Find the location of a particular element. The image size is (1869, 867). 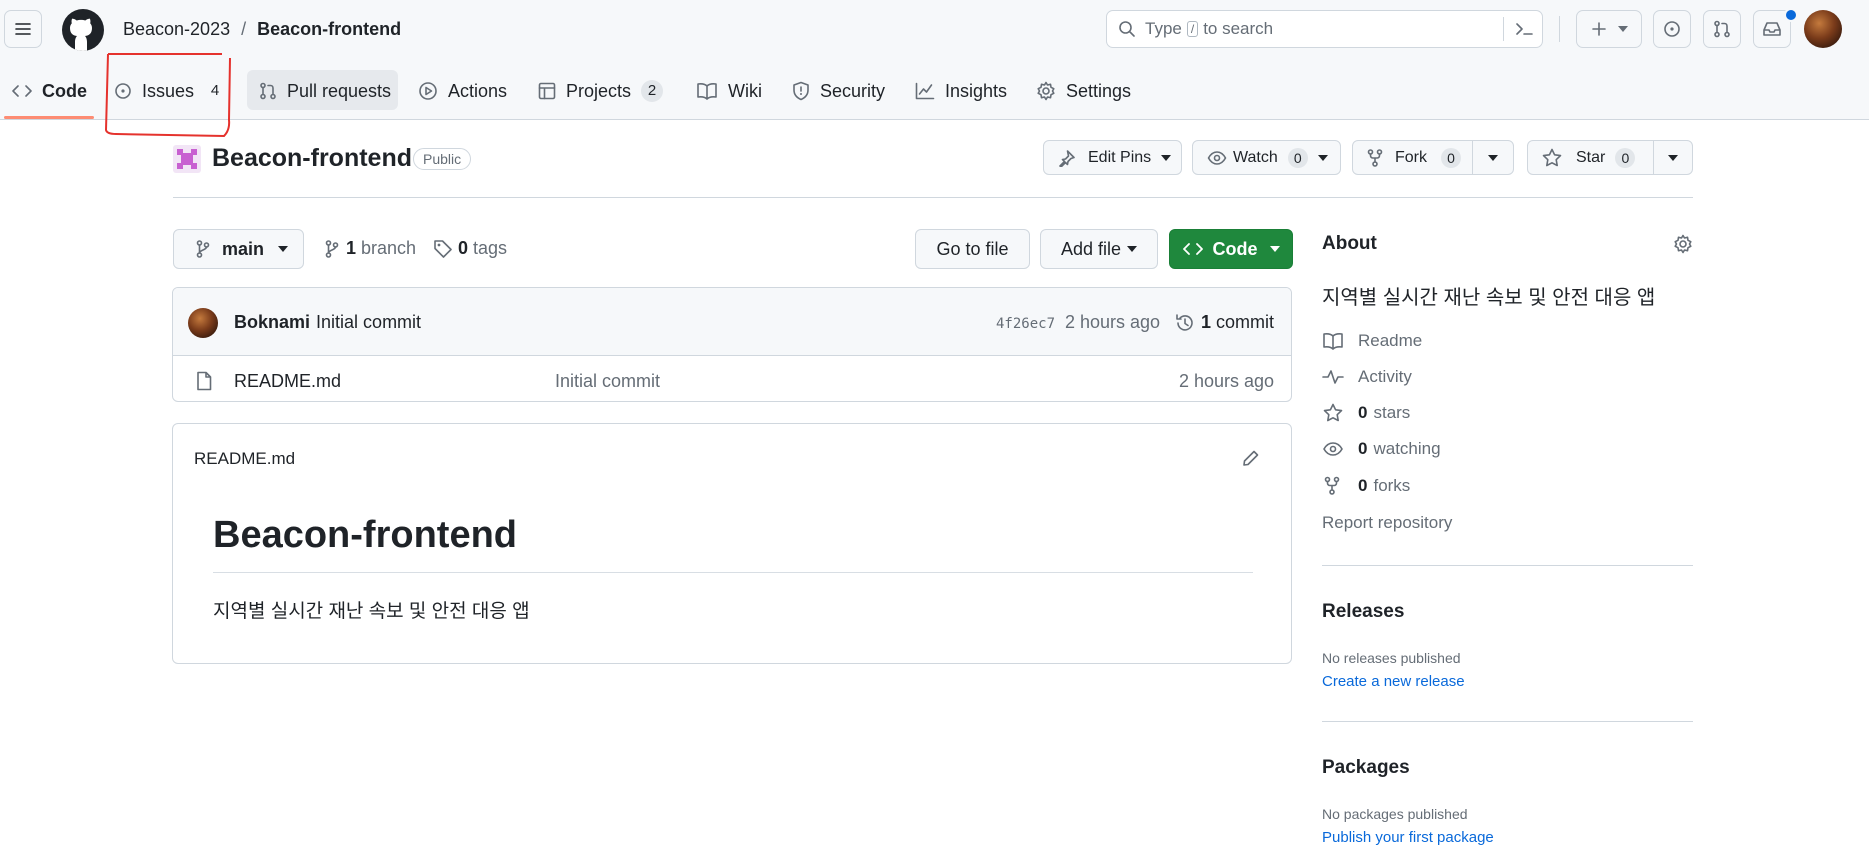

commit-summary: Boknami Initial commit is located at coordinates (327, 322).